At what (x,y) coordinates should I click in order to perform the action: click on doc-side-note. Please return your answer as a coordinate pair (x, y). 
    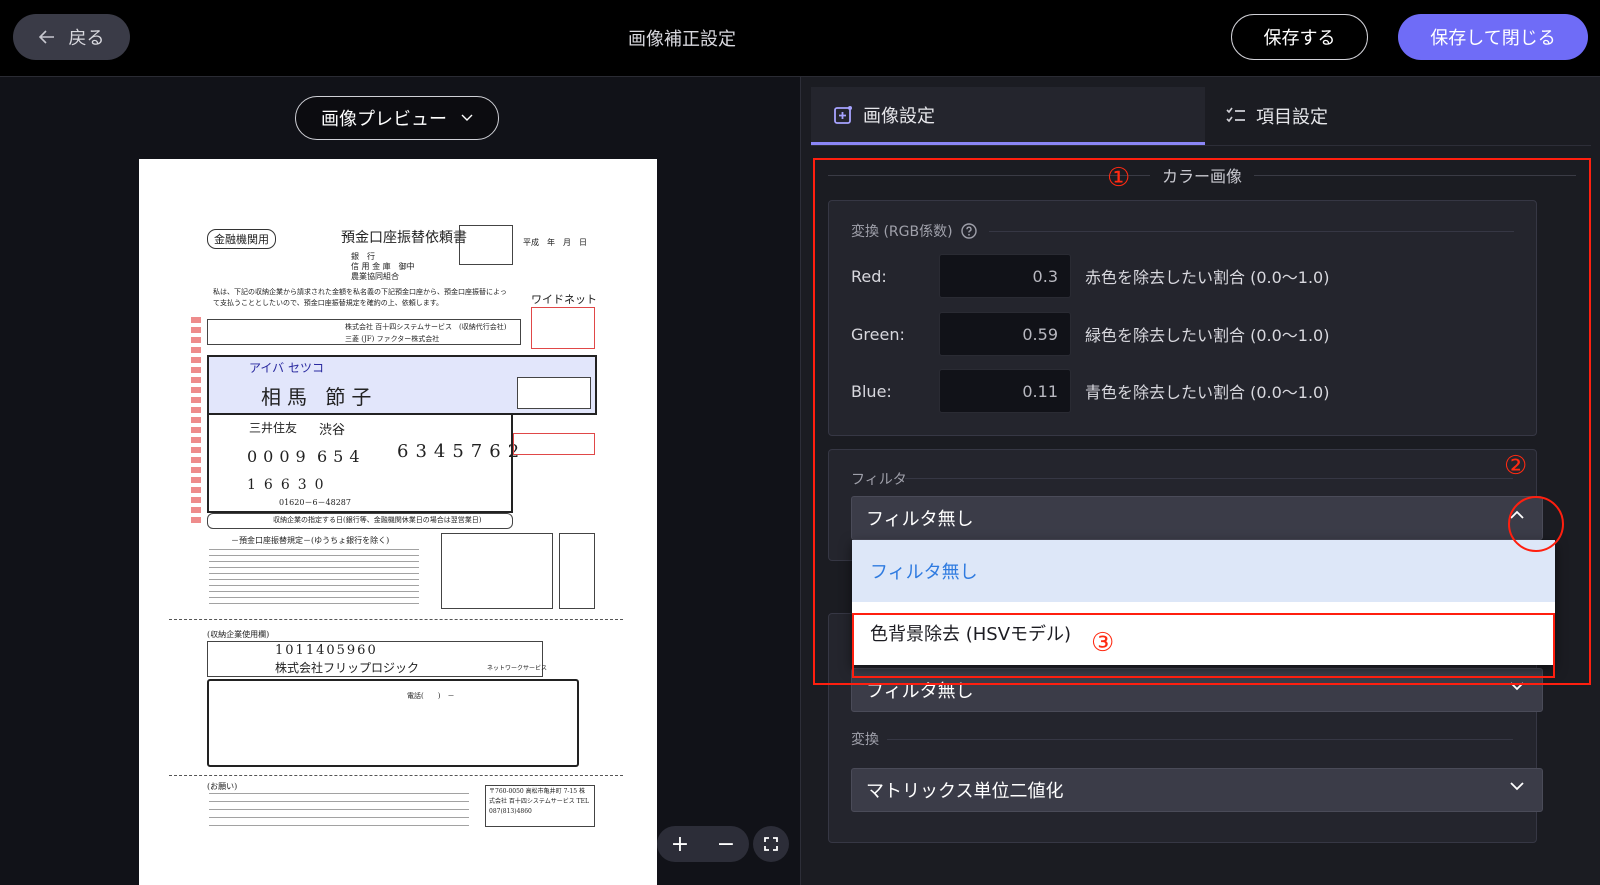
    Looking at the image, I should click on (196, 422).